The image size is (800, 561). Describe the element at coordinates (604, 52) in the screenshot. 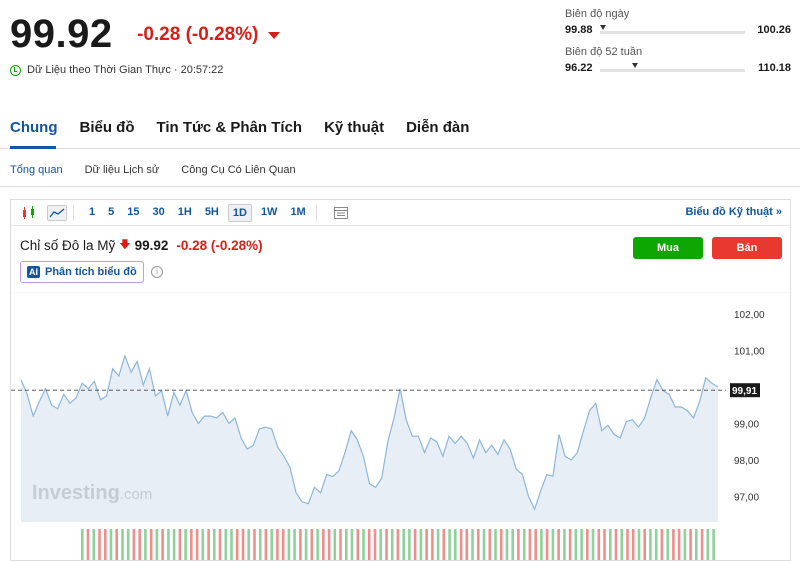

I see `week52-range-label: Biên độ 52 tuần` at that location.